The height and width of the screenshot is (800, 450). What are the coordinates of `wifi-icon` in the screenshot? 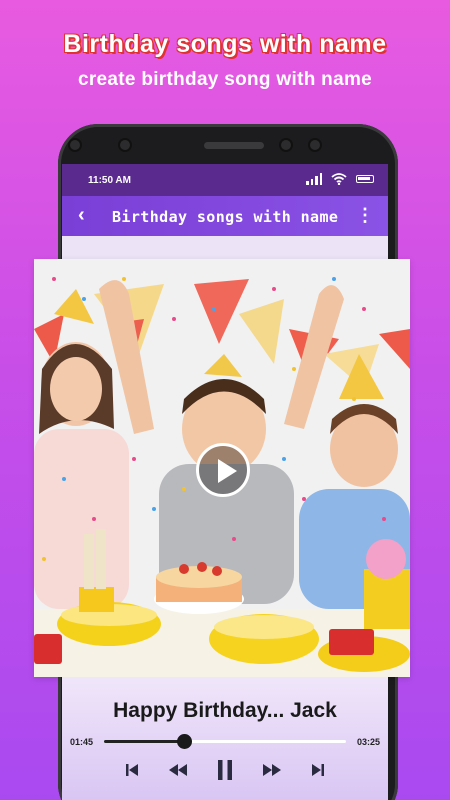 It's located at (339, 179).